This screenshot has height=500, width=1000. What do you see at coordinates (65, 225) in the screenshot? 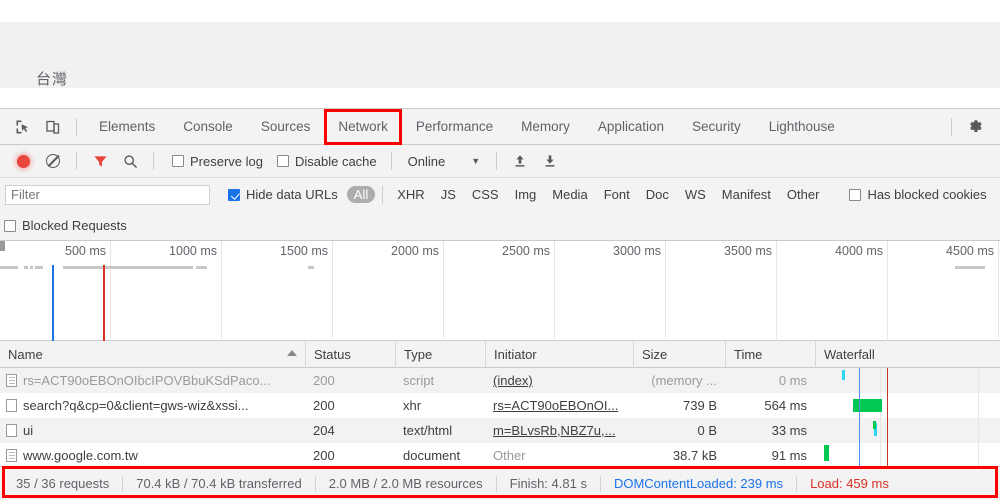
I see `blocked-requests-checkbox: Blocked Requests` at bounding box center [65, 225].